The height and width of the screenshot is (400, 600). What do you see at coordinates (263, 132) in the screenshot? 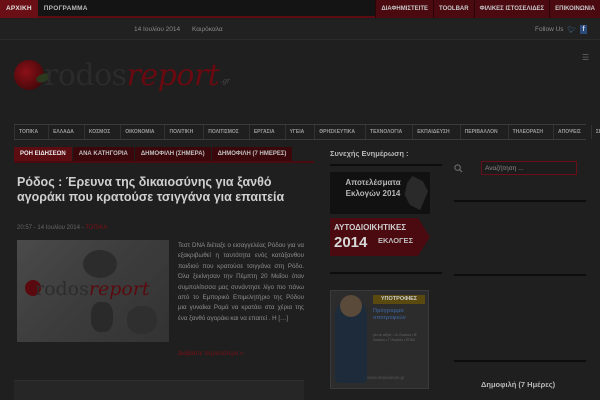
I see `nav-item-ergasia: ΕΡΓΑΣΙΑ` at bounding box center [263, 132].